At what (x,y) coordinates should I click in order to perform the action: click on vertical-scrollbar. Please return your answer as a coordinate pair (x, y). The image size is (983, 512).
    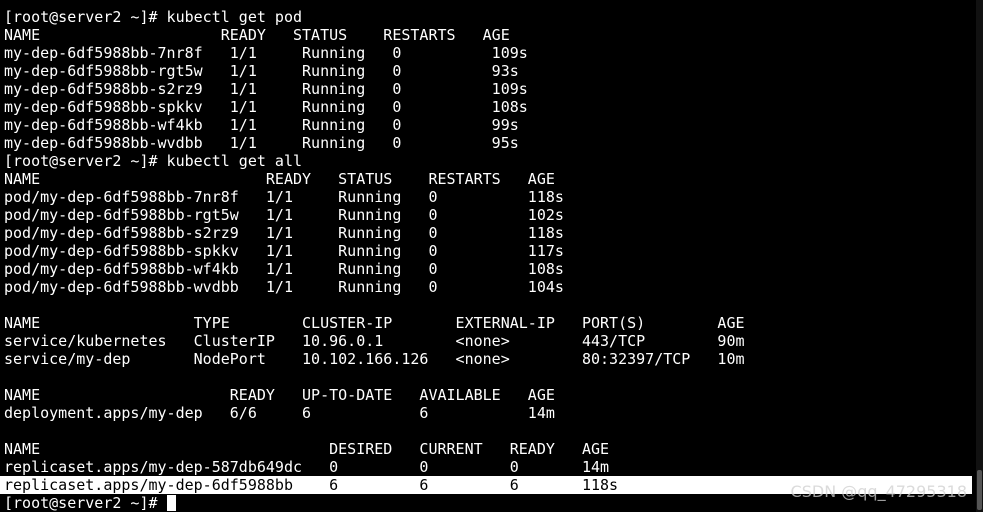
    Looking at the image, I should click on (979, 256).